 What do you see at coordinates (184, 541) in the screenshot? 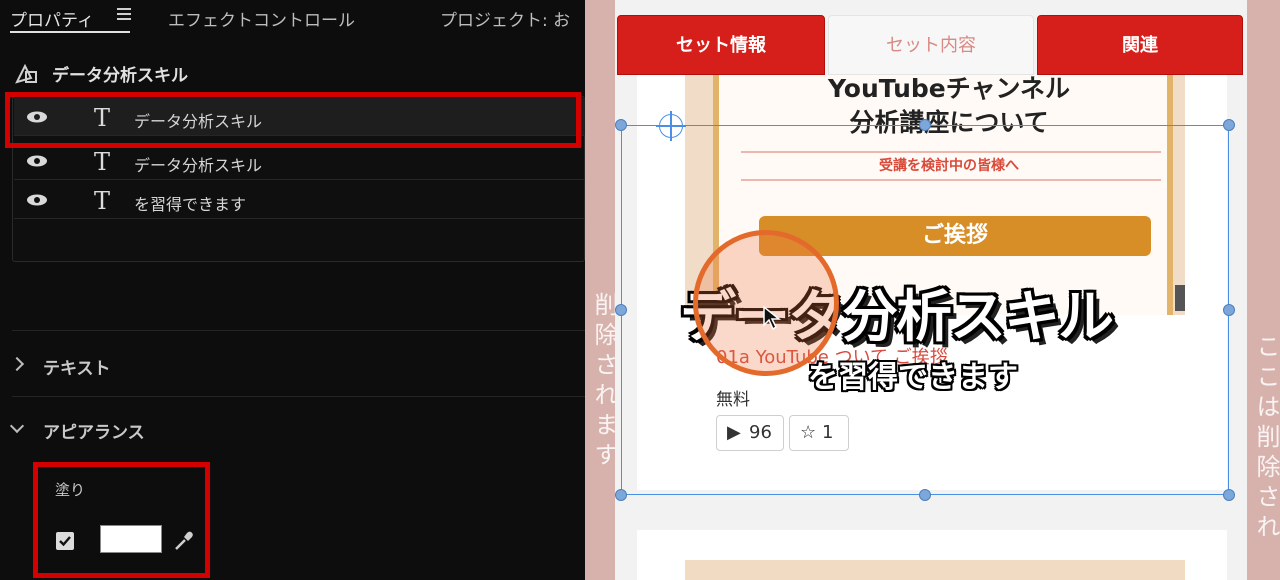
I see `eyedropper-icon` at bounding box center [184, 541].